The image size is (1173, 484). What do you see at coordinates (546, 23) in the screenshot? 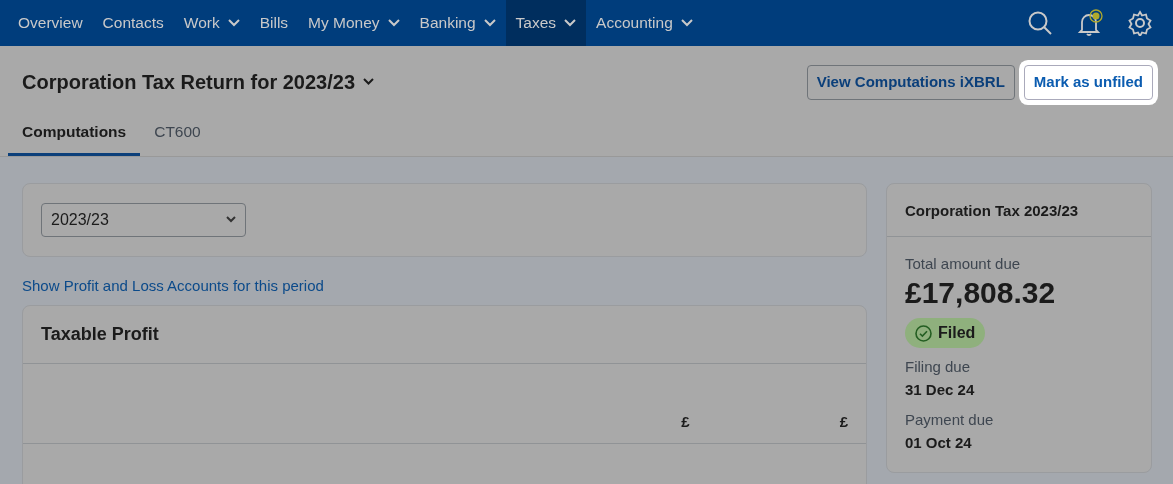
I see `nav-item: Taxes` at bounding box center [546, 23].